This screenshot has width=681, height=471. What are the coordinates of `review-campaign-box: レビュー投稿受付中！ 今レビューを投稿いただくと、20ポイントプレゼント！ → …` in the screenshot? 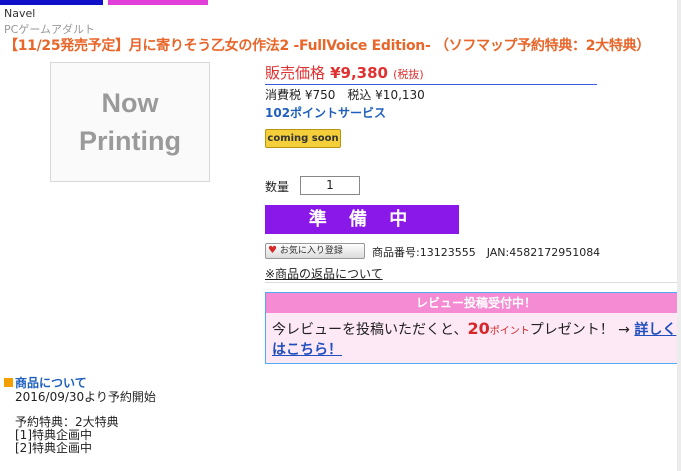 It's located at (473, 328).